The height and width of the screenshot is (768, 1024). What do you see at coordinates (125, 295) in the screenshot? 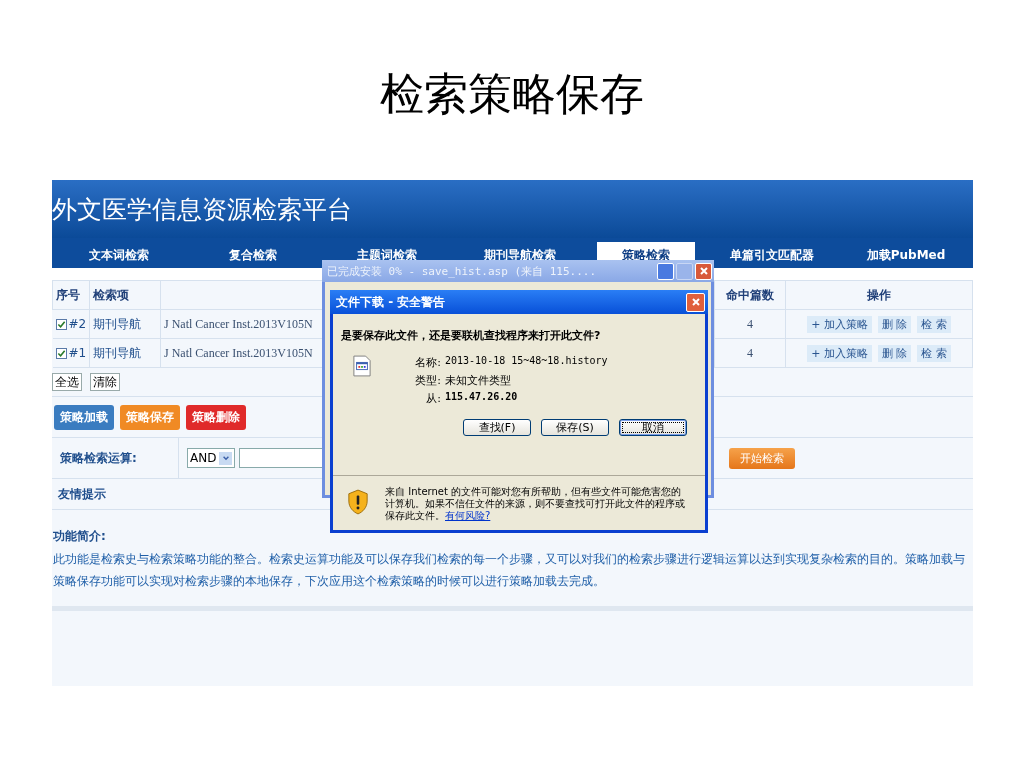
I see `column-header: 检索项` at bounding box center [125, 295].